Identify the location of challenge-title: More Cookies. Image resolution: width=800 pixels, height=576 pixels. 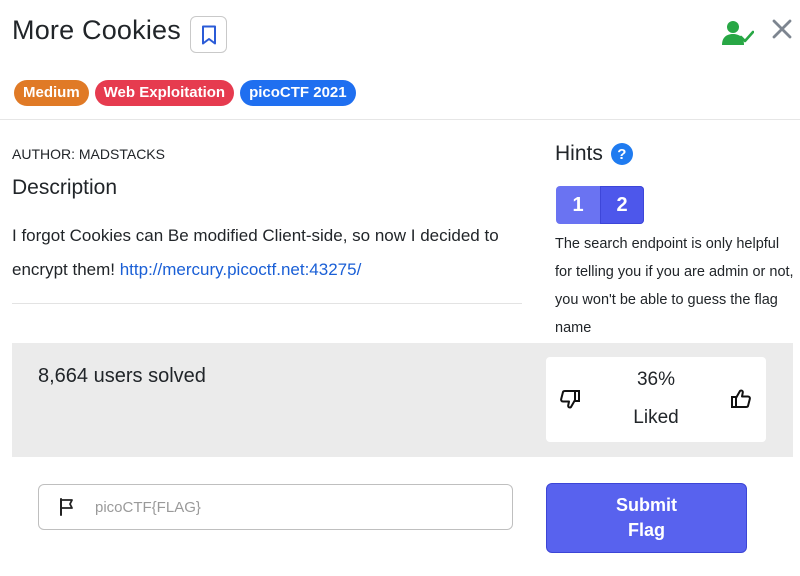
(96, 30).